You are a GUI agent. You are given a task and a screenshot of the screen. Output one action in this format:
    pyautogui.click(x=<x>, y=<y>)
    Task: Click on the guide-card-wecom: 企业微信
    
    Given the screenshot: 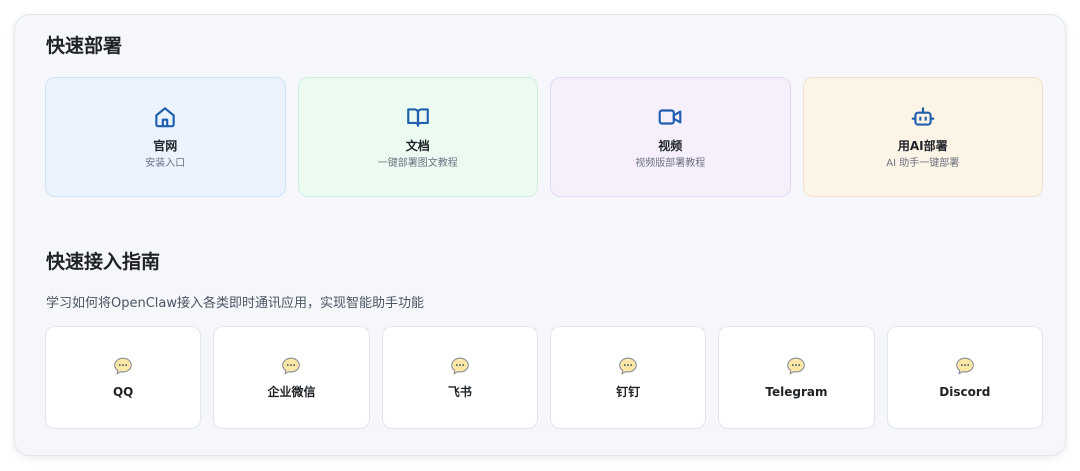 What is the action you would take?
    pyautogui.click(x=291, y=377)
    